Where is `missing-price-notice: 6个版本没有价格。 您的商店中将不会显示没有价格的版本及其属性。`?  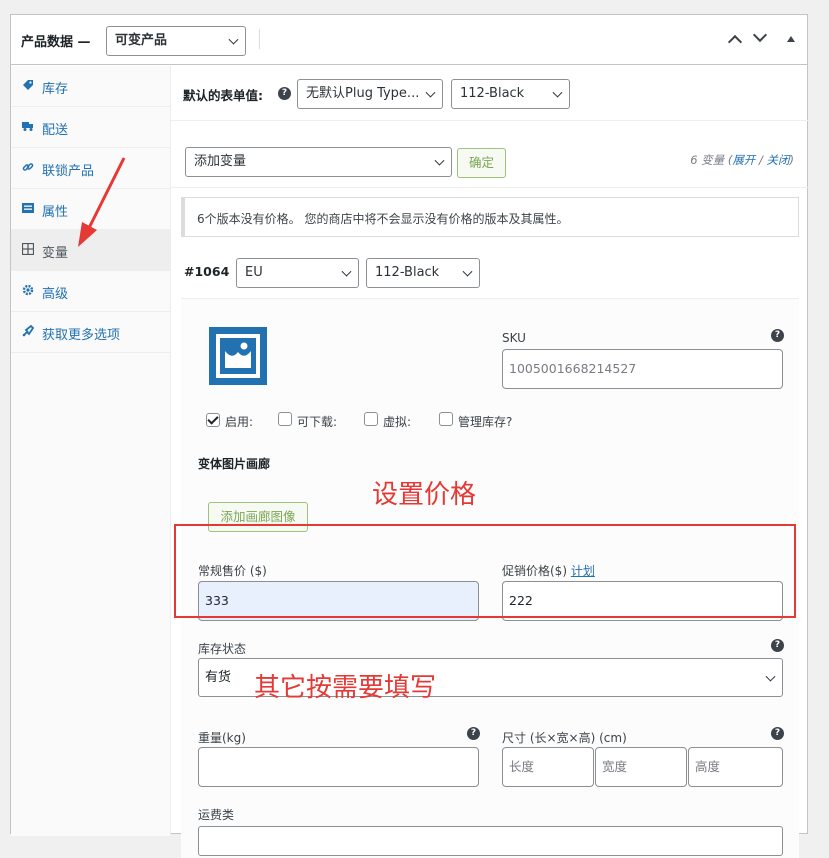 missing-price-notice: 6个版本没有价格。 您的商店中将不会显示没有价格的版本及其属性。 is located at coordinates (490, 217).